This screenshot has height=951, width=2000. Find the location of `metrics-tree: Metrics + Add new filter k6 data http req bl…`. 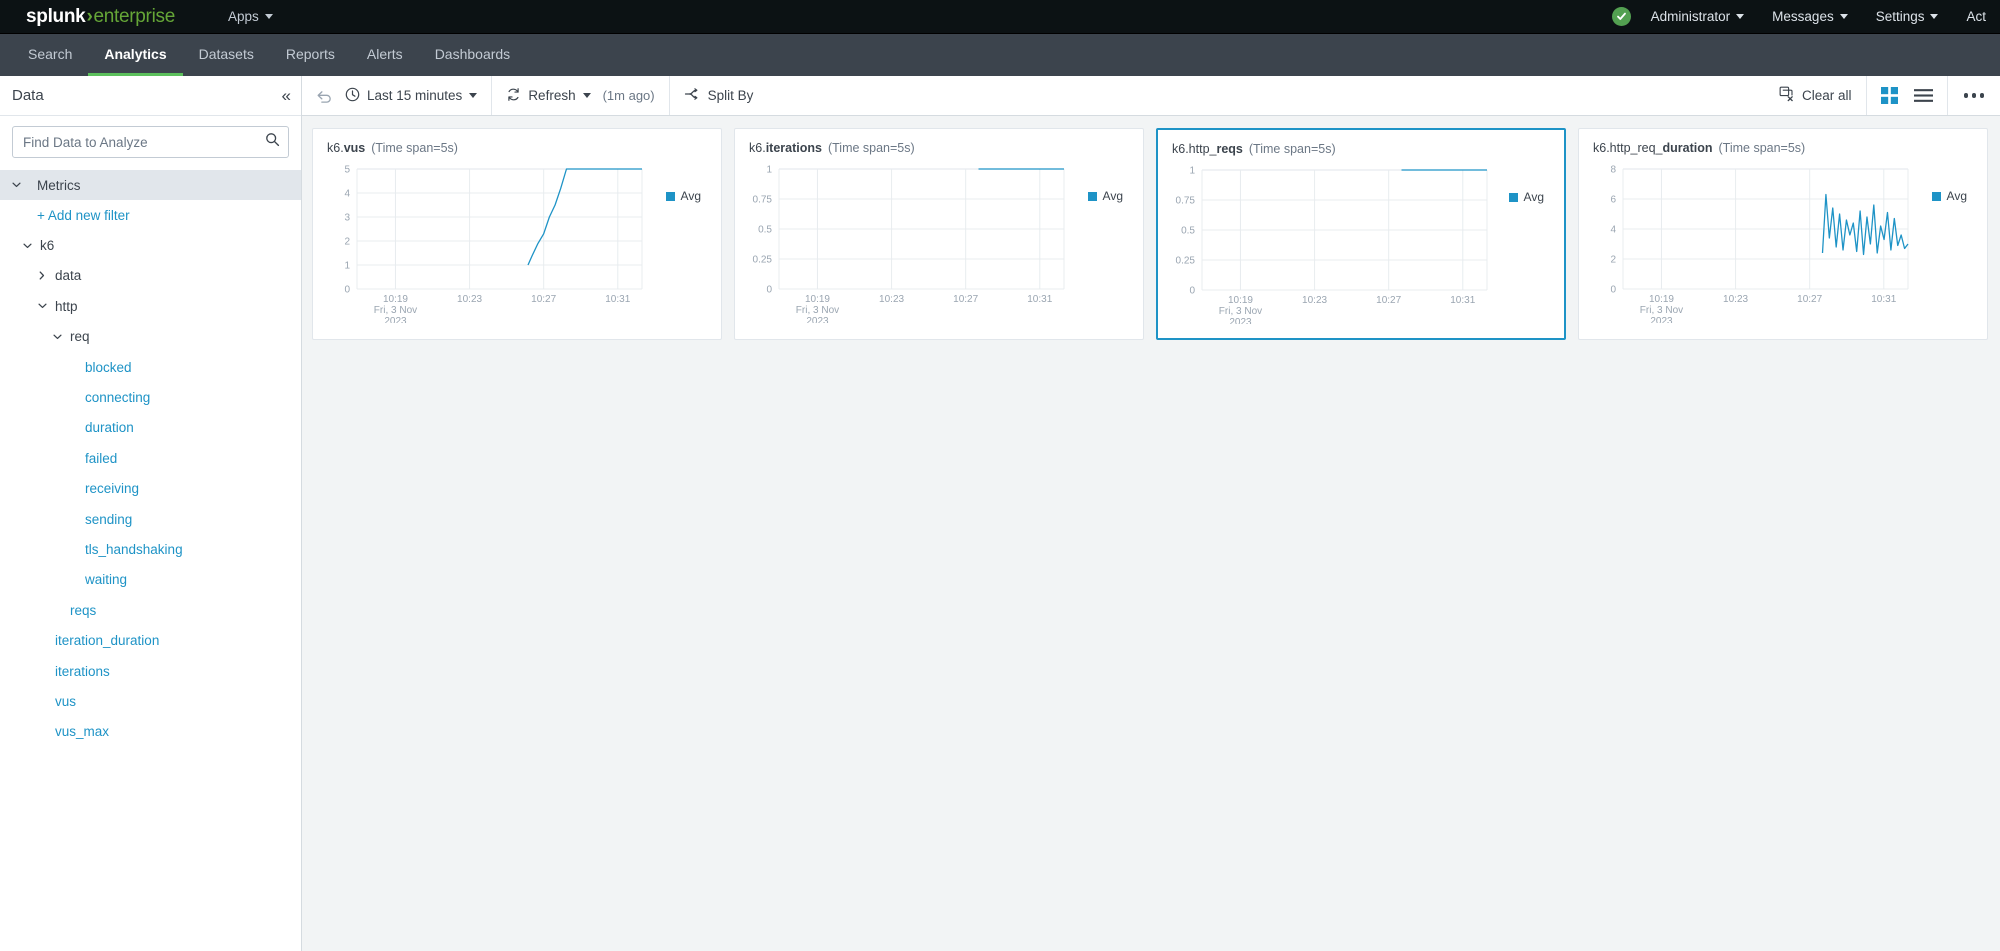

metrics-tree: Metrics + Add new filter k6 data http req bl… is located at coordinates (150, 560).